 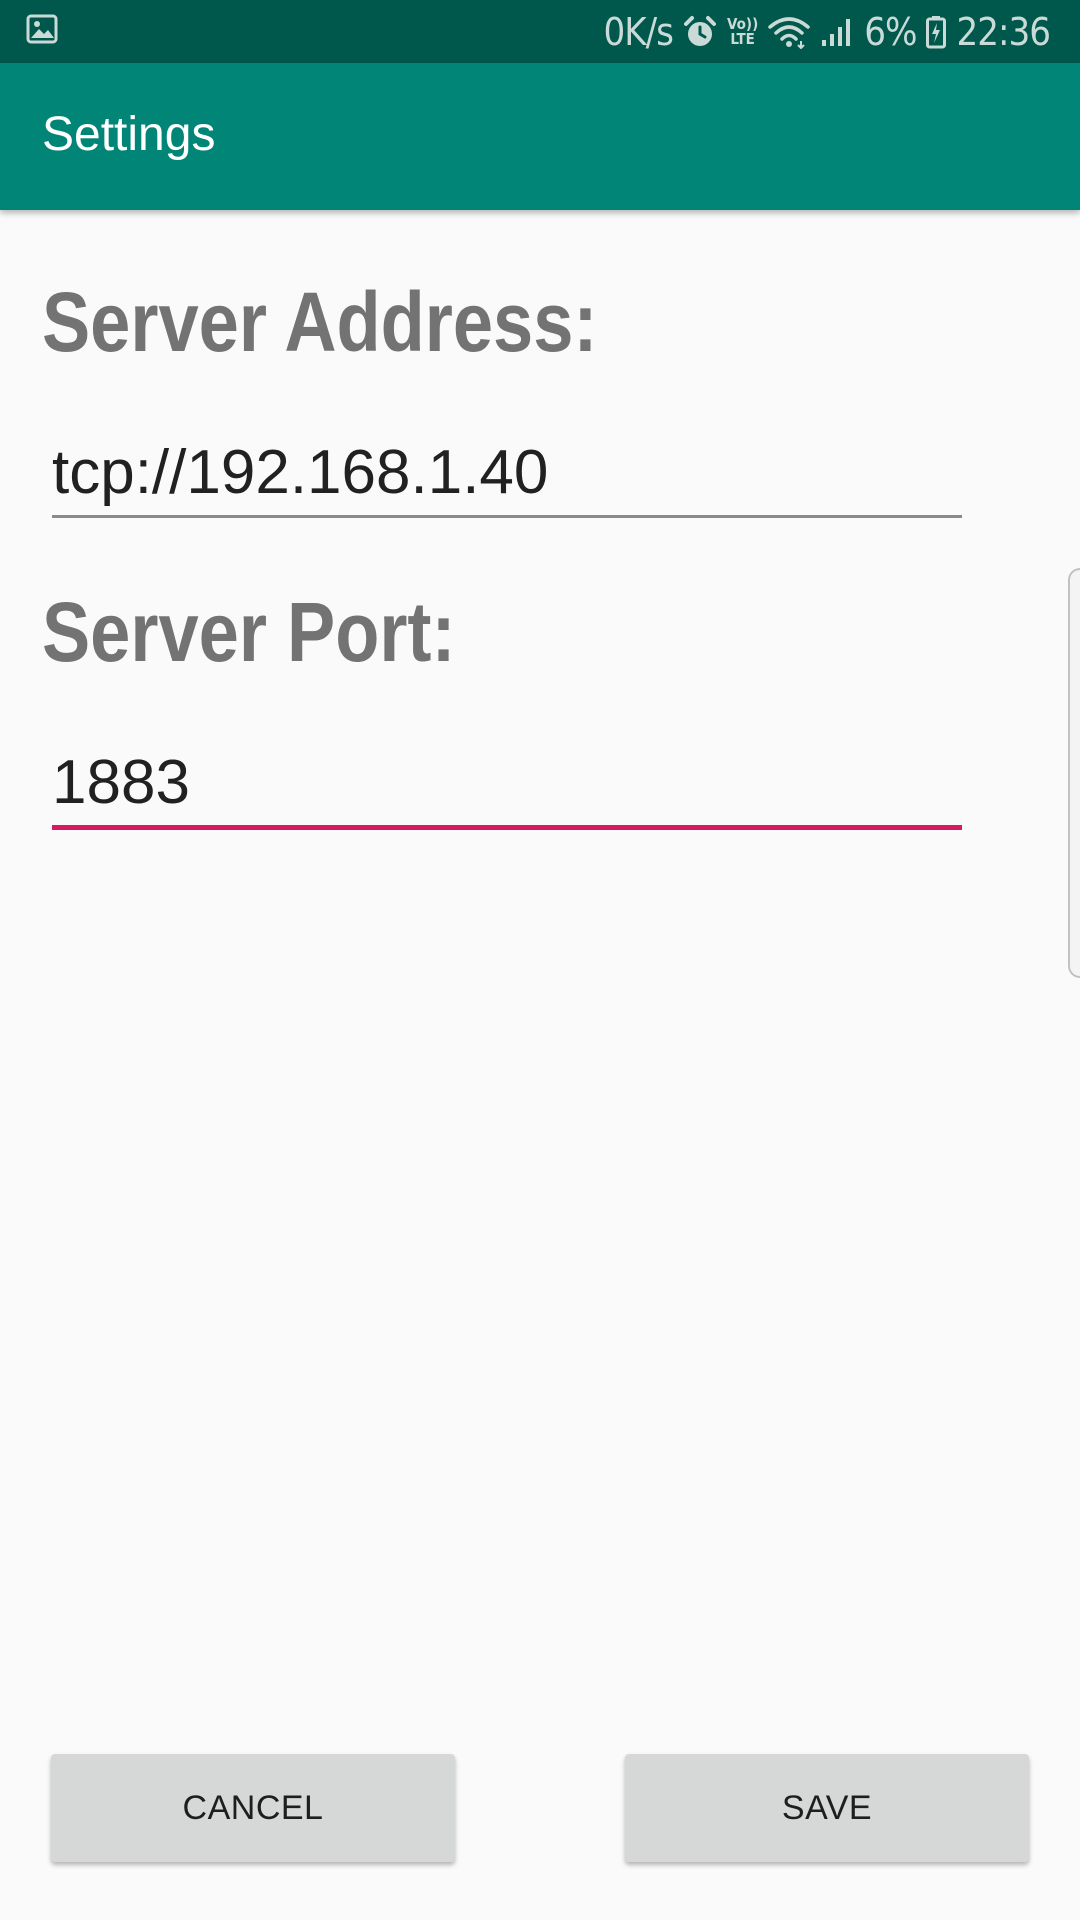 I want to click on server-port-field-container, so click(x=507, y=786).